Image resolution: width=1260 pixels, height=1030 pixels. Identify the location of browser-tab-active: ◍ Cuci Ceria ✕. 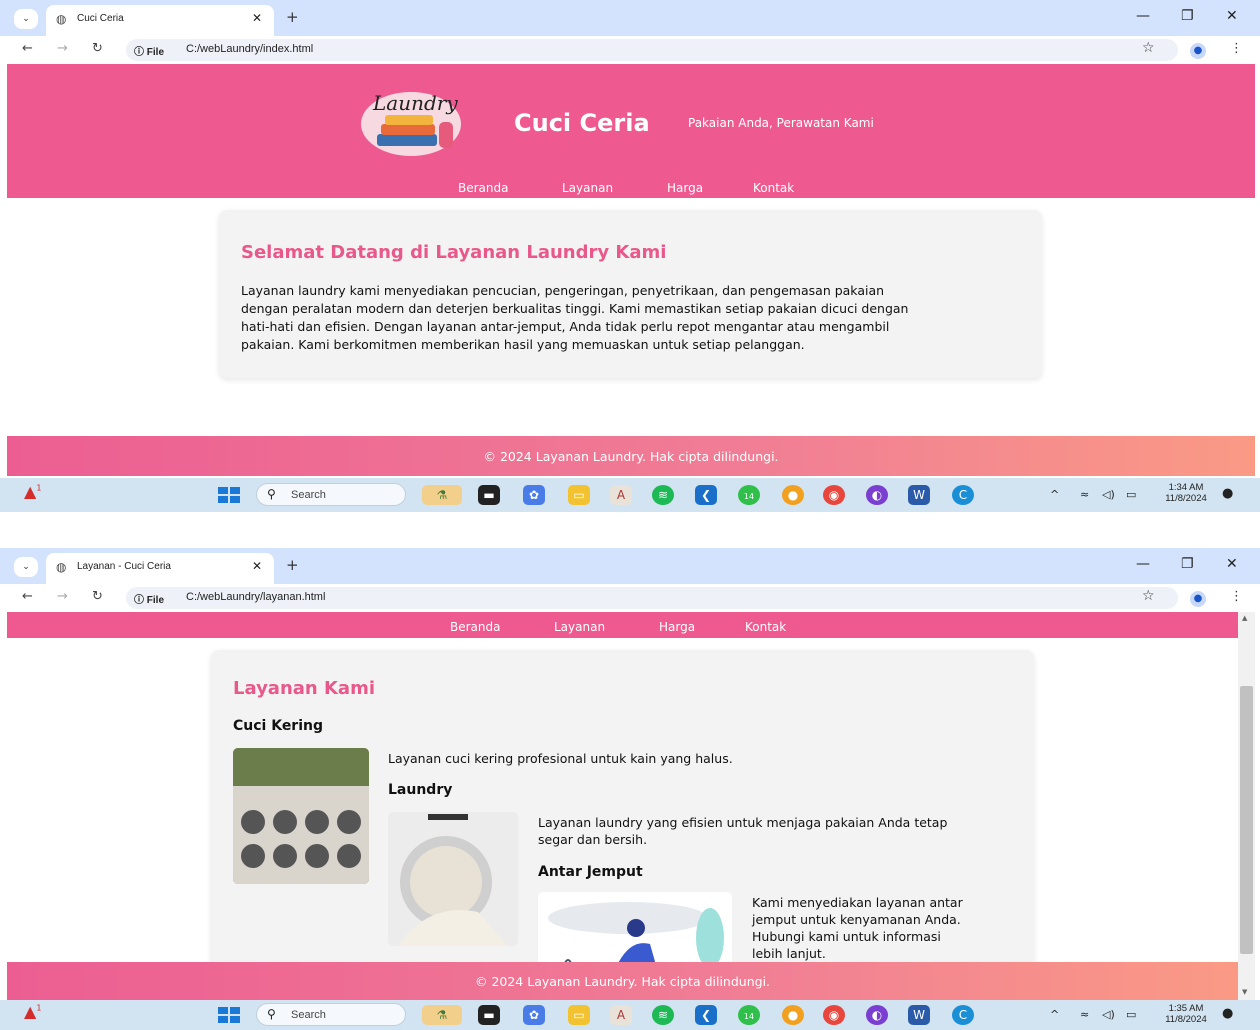
(160, 20).